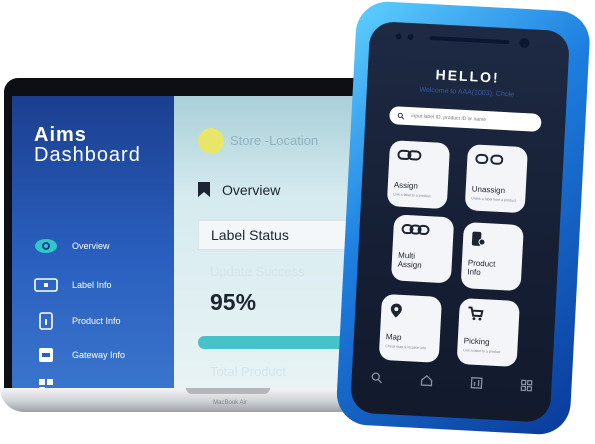 This screenshot has width=595, height=444. What do you see at coordinates (493, 199) in the screenshot?
I see `tile-sub: Unlink a label from a product` at bounding box center [493, 199].